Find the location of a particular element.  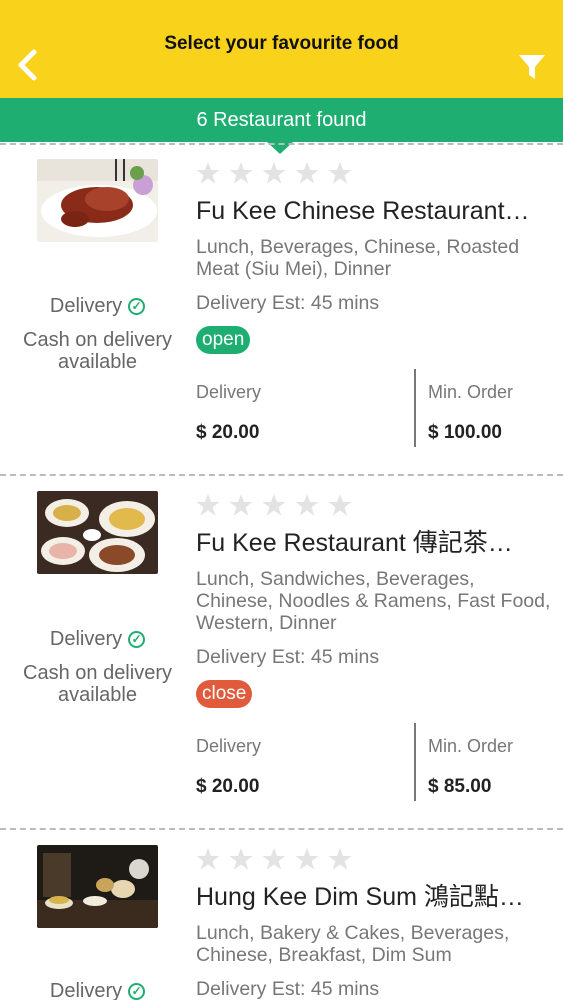

results-banner: 6 Restaurant found is located at coordinates (281, 120).